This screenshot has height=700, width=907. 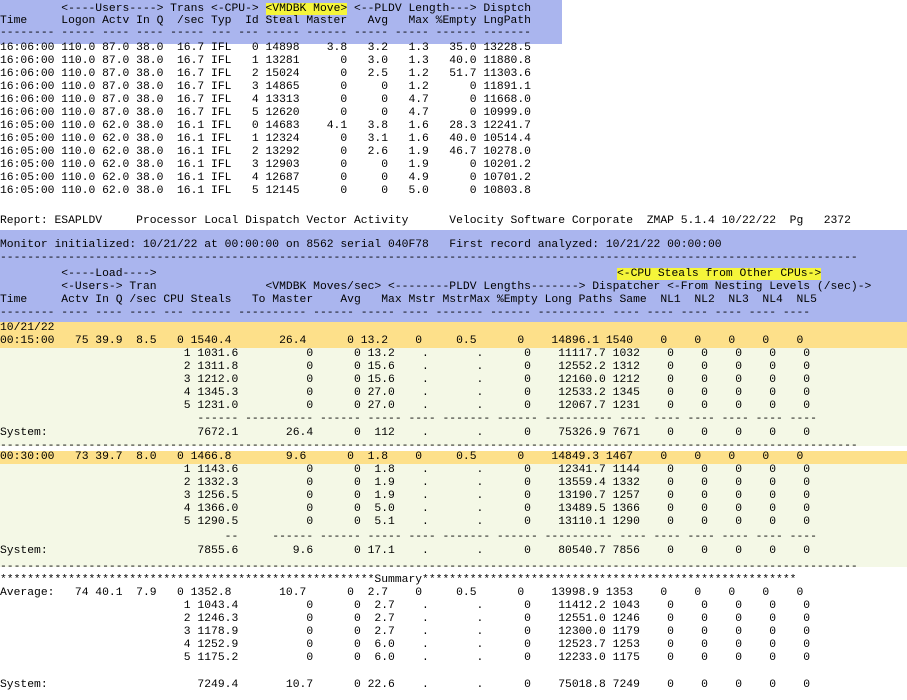 What do you see at coordinates (453, 671) in the screenshot?
I see `summary-spacer` at bounding box center [453, 671].